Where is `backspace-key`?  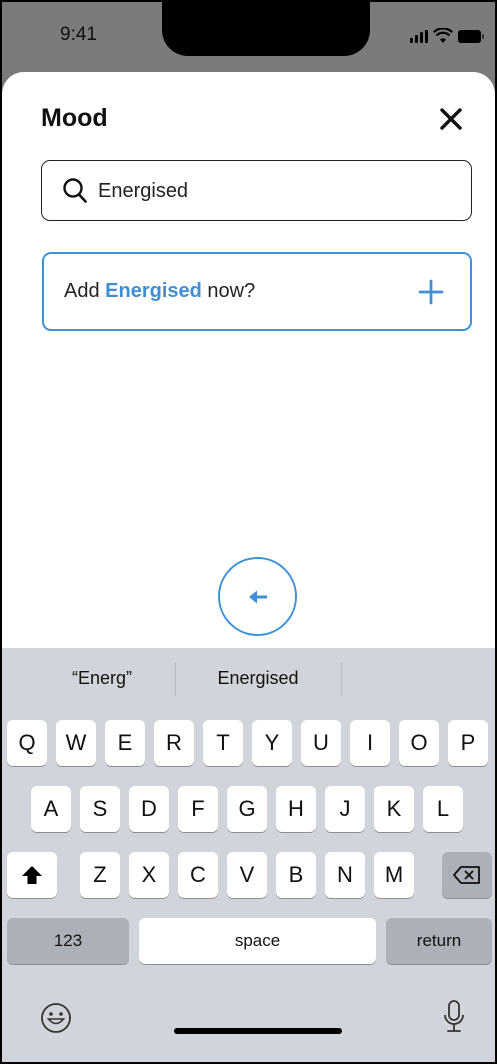
backspace-key is located at coordinates (467, 875).